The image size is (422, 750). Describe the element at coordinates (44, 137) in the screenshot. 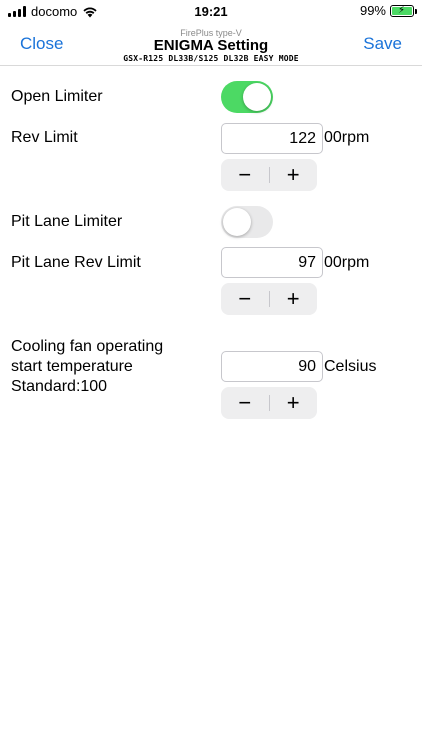

I see `rev-limit-label: Rev Limit` at that location.